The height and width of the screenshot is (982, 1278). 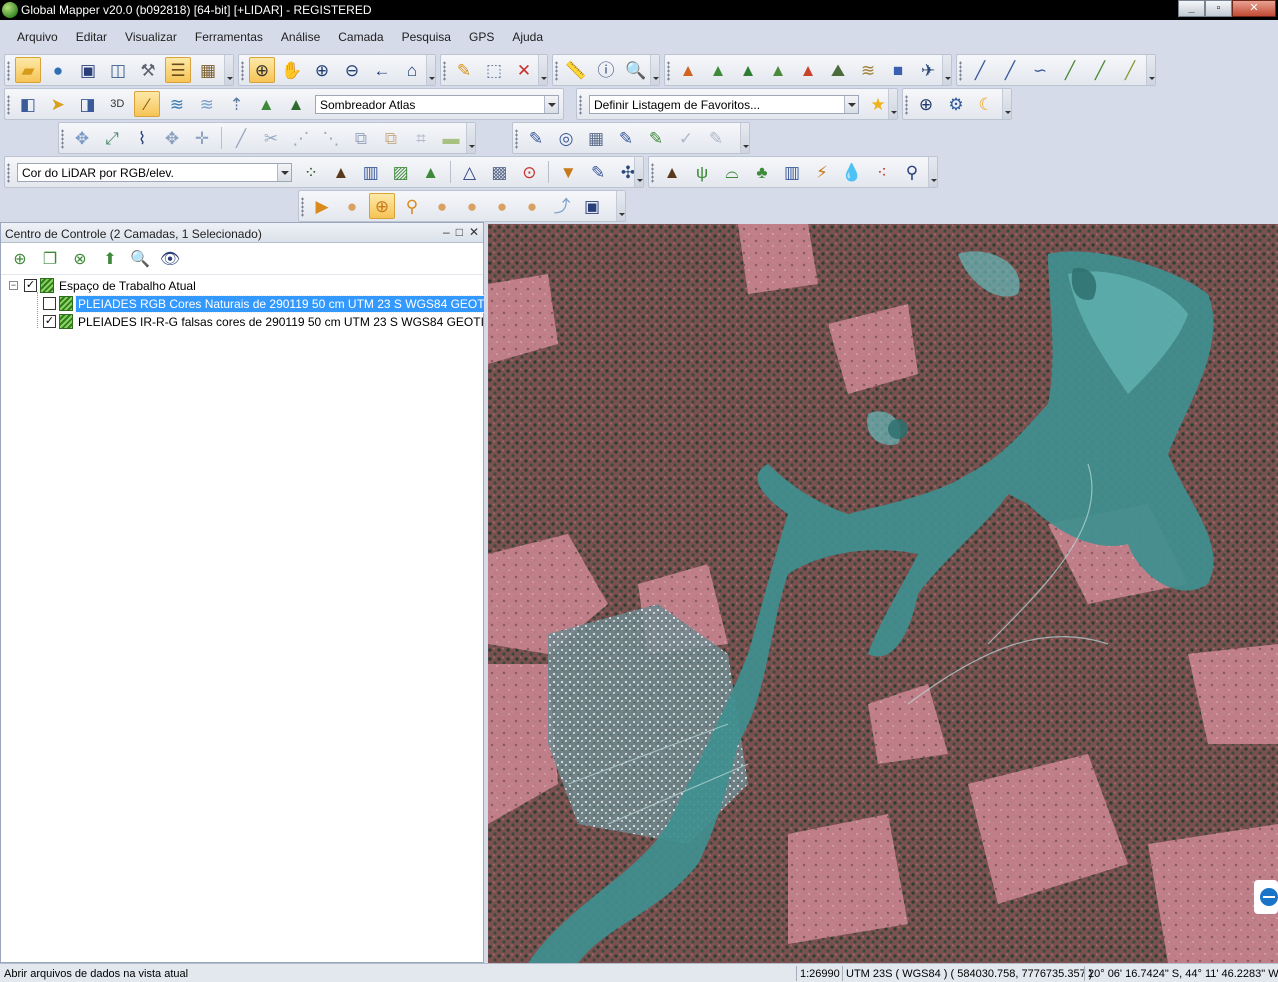 What do you see at coordinates (37, 37) in the screenshot?
I see `menu-arquivo: Arquivo` at bounding box center [37, 37].